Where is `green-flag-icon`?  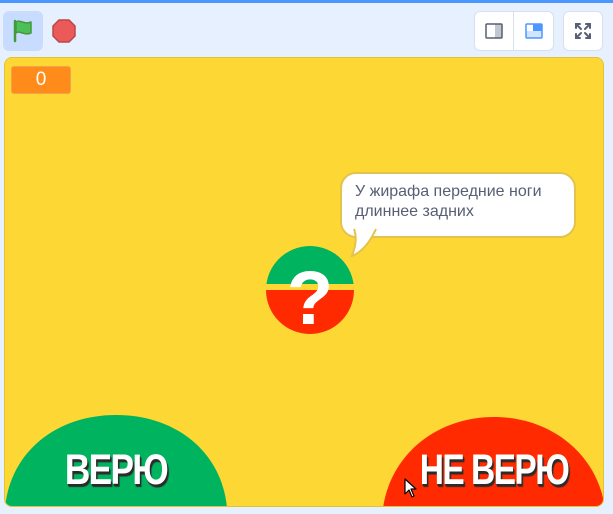
green-flag-icon is located at coordinates (22, 31).